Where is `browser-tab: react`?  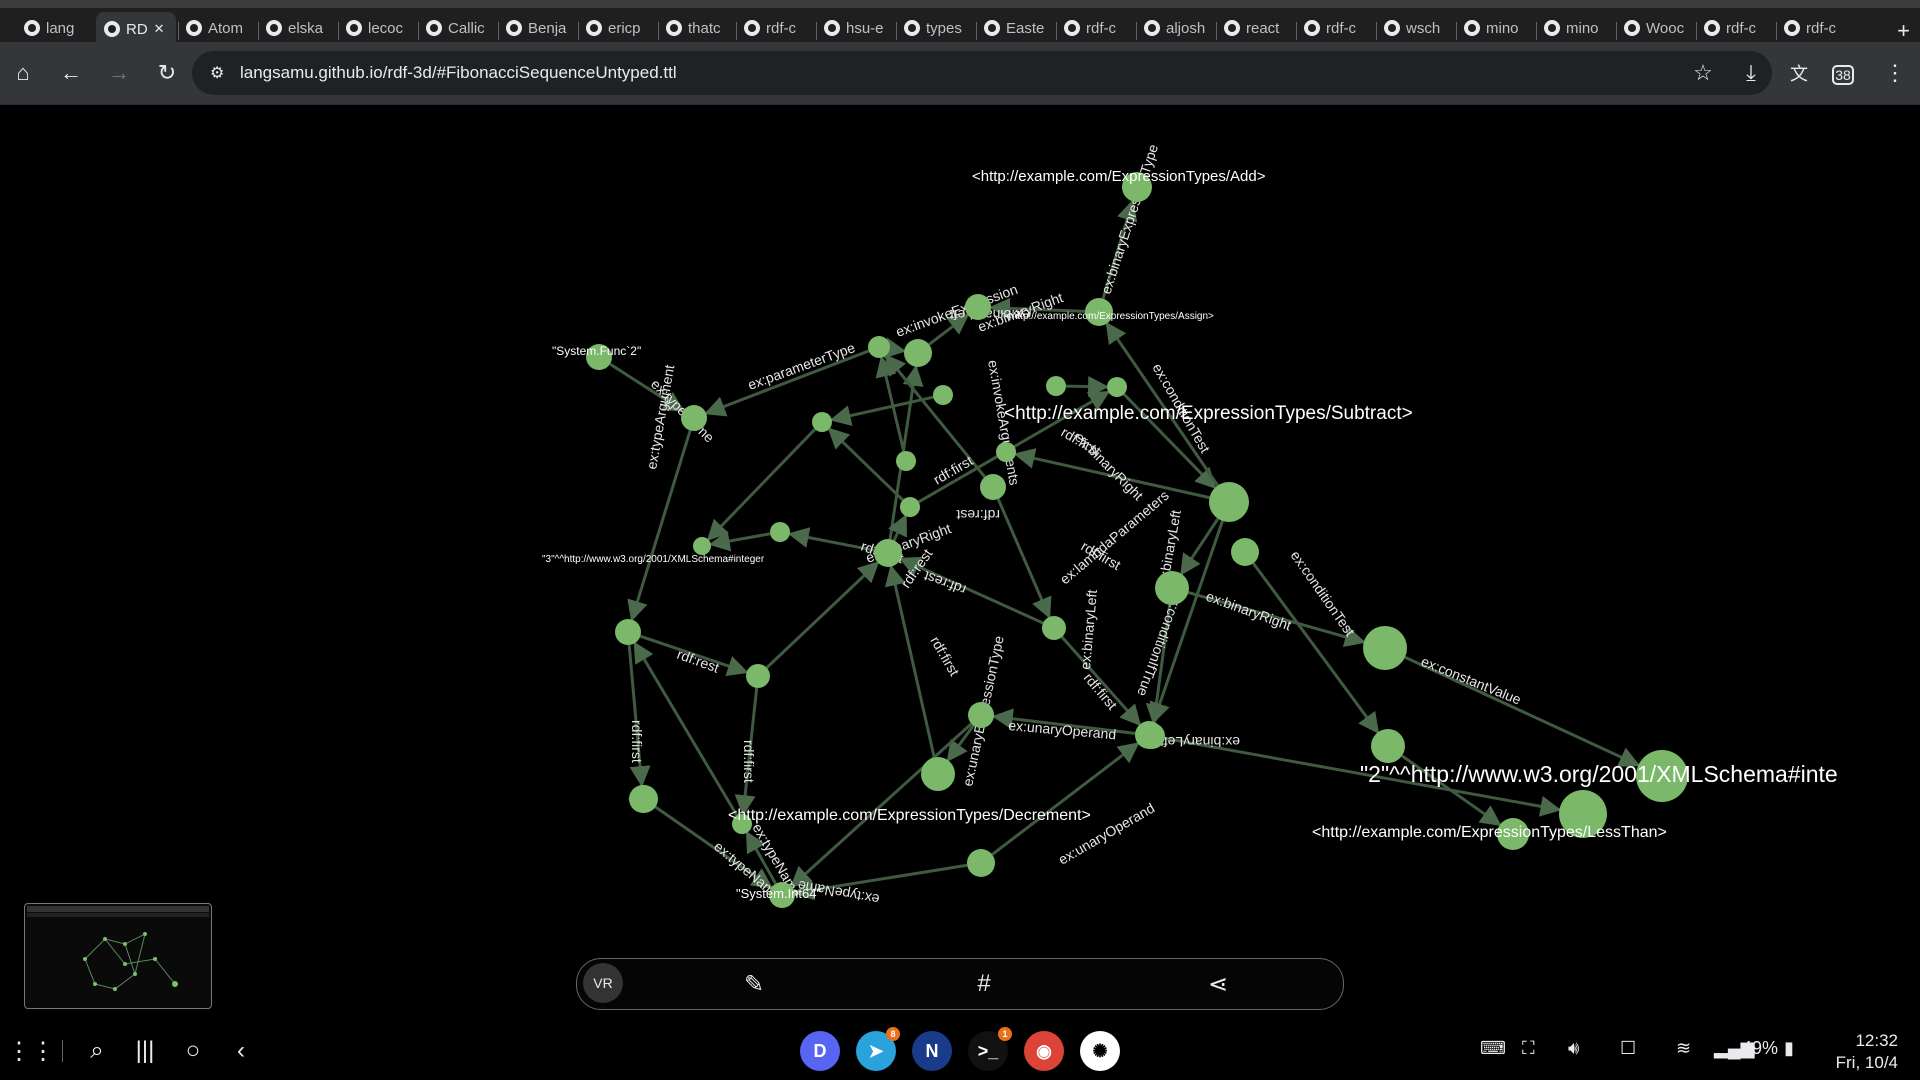
browser-tab: react is located at coordinates (1256, 28).